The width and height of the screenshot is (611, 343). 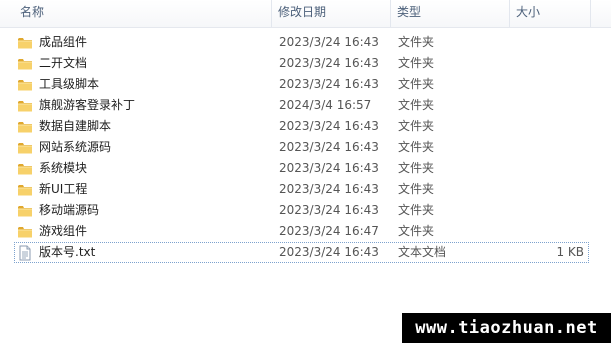 I want to click on column-header-type: 类型, so click(x=450, y=13).